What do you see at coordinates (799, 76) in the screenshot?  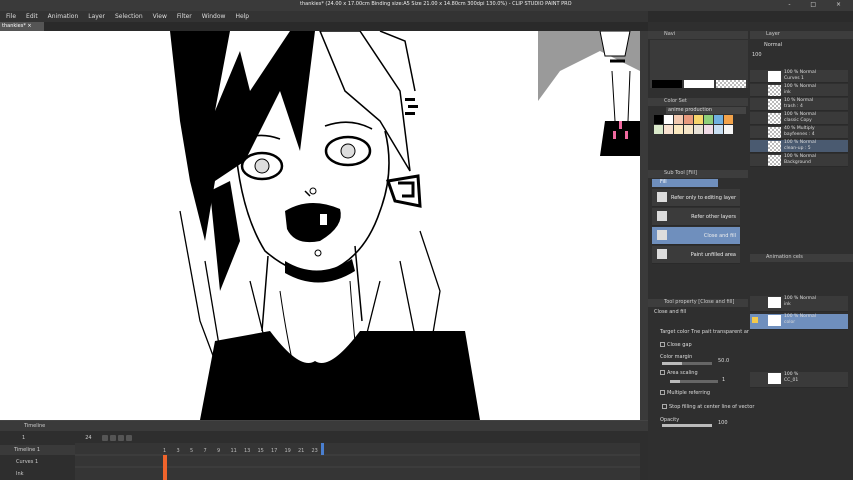 I see `layer-row-curves: 100 % Normal Curves 1` at bounding box center [799, 76].